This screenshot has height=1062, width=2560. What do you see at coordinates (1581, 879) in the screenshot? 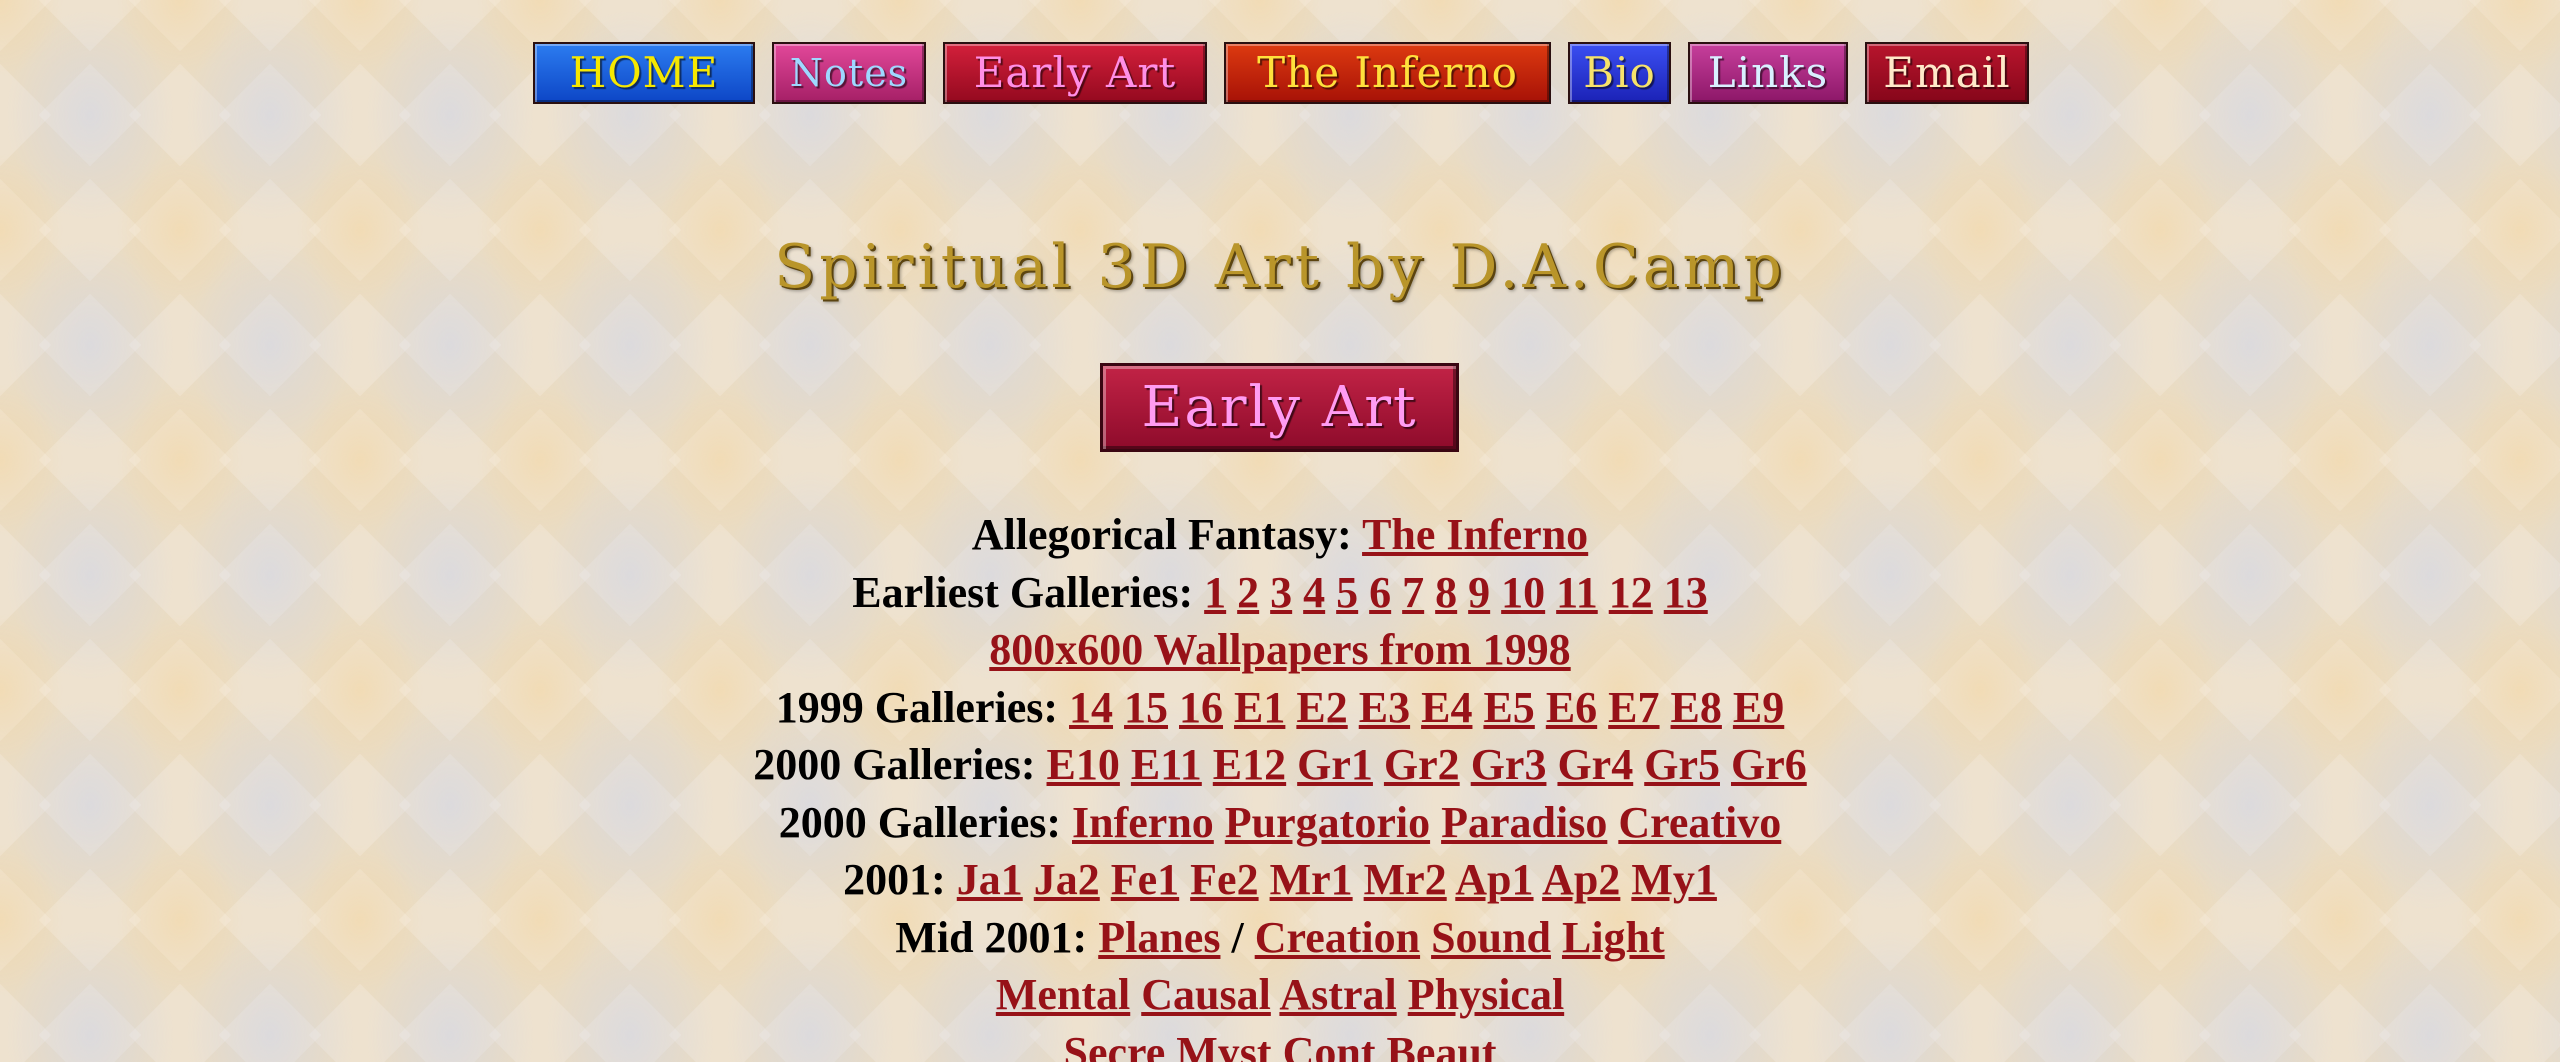
I see `gallery-link: Ap2` at bounding box center [1581, 879].